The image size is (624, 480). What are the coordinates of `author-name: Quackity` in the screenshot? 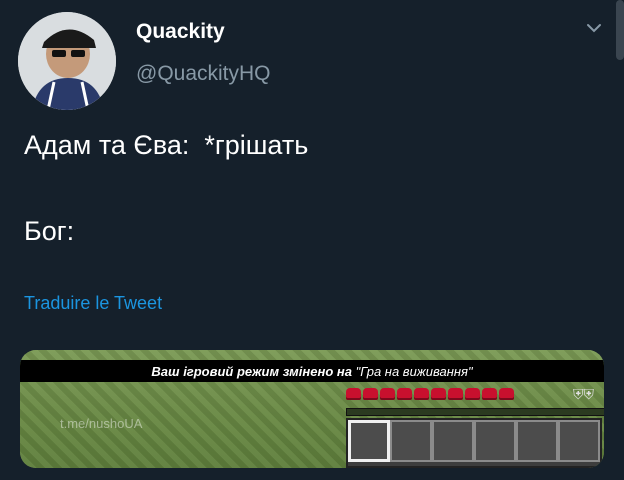 It's located at (180, 32).